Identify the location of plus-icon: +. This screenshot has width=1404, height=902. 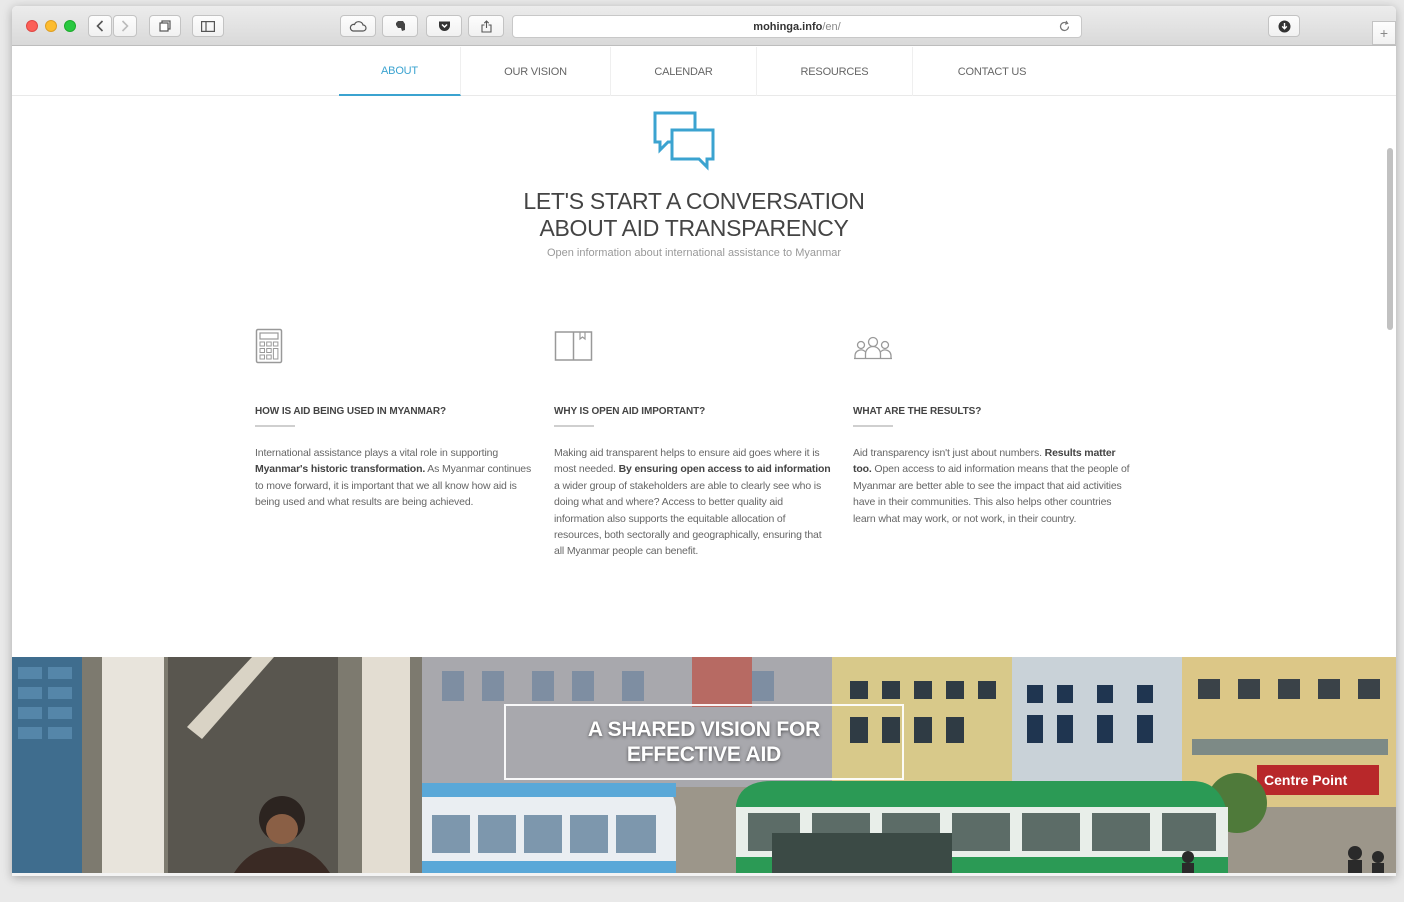
(1384, 33).